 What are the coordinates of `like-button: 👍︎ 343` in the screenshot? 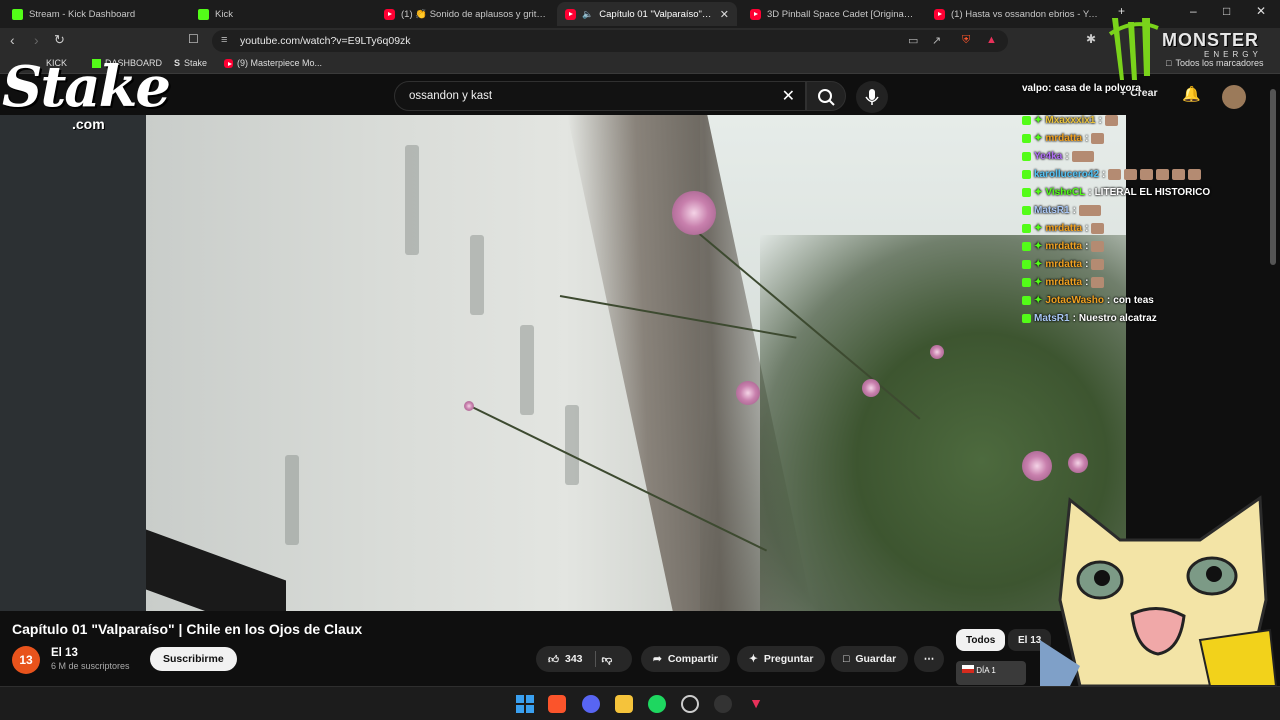 It's located at (565, 659).